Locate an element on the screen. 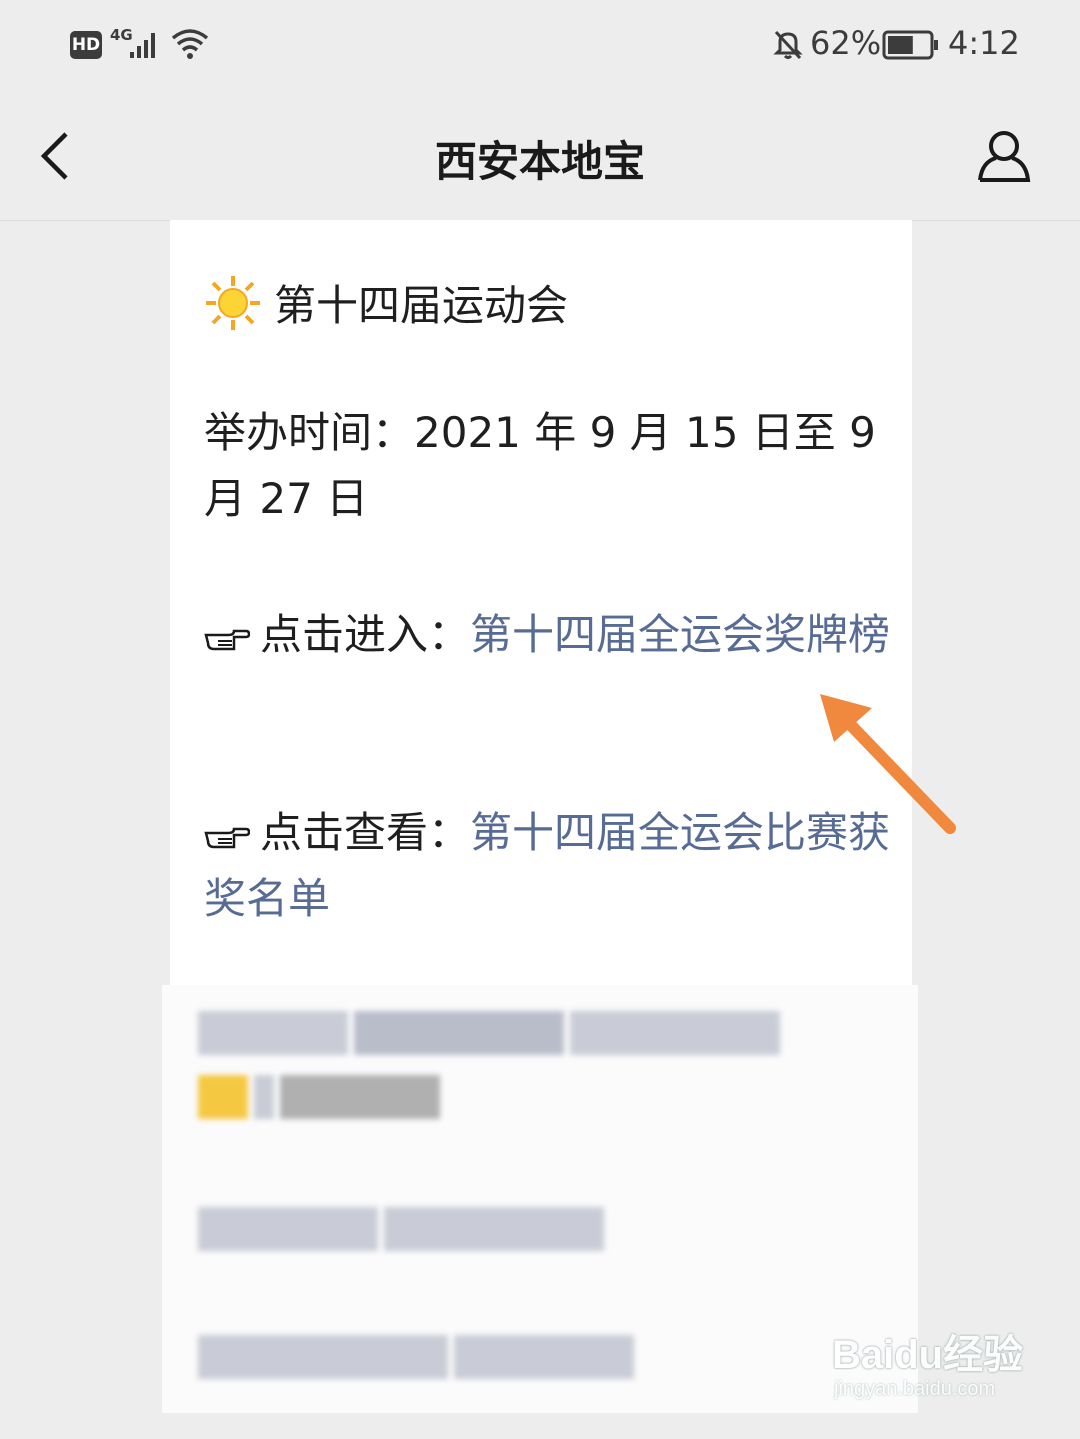  winners-list-link-row: 点击查看：第十四届全运会比赛获奖名单 is located at coordinates (549, 866).